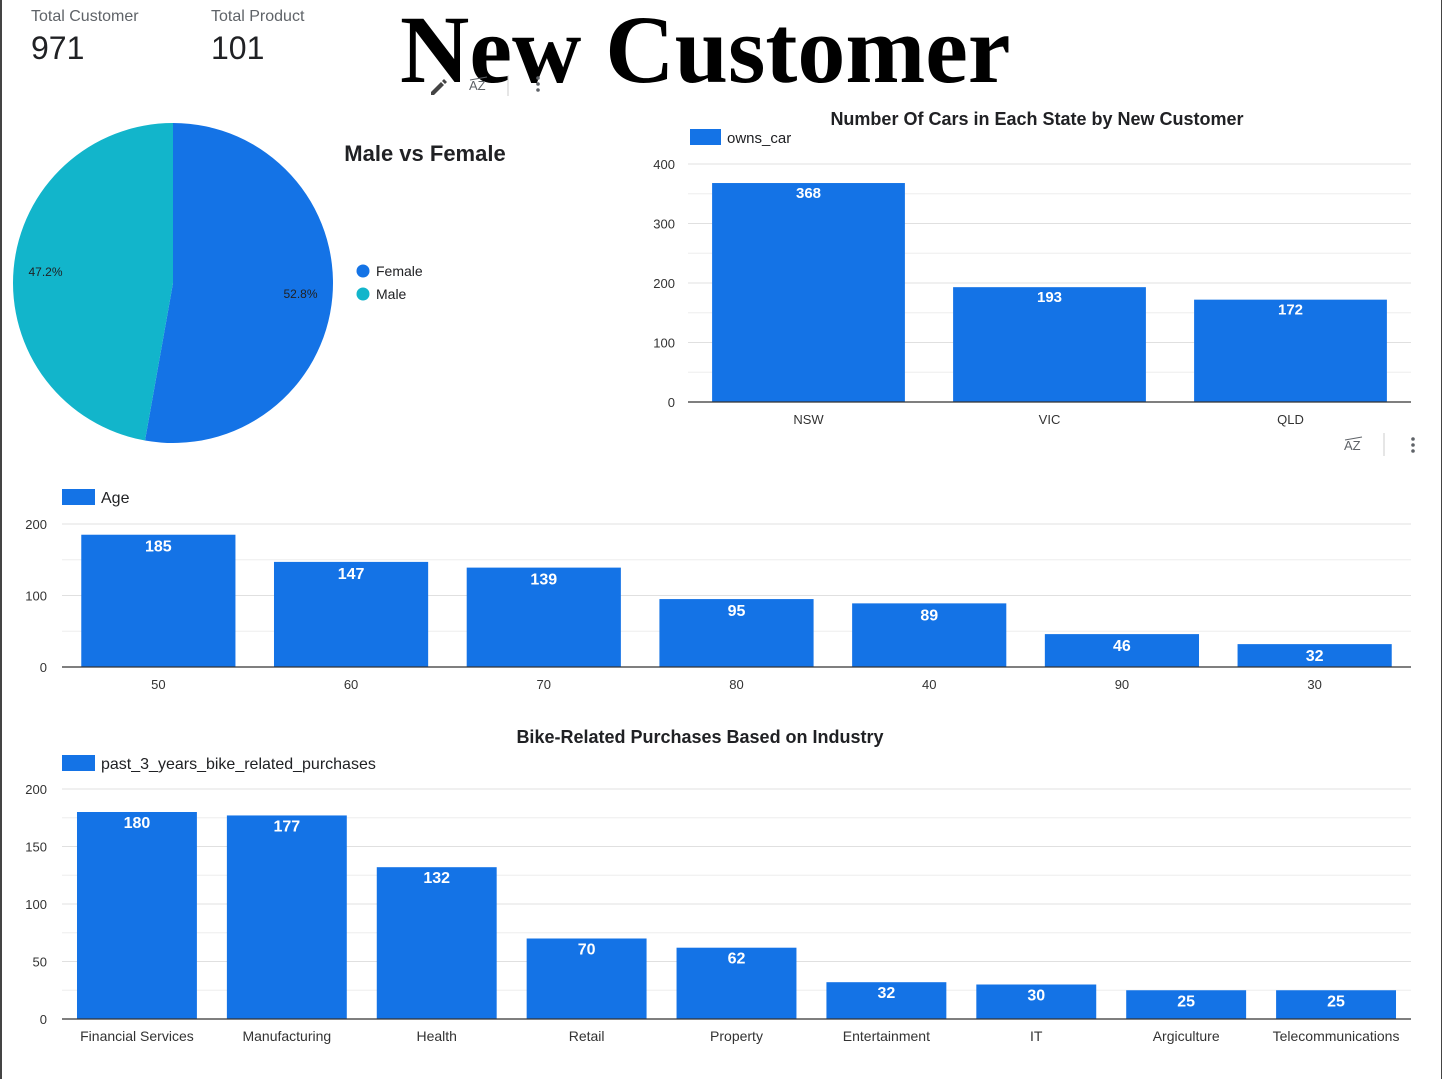 This screenshot has width=1442, height=1079. I want to click on bar-value-label: 132, so click(436, 878).